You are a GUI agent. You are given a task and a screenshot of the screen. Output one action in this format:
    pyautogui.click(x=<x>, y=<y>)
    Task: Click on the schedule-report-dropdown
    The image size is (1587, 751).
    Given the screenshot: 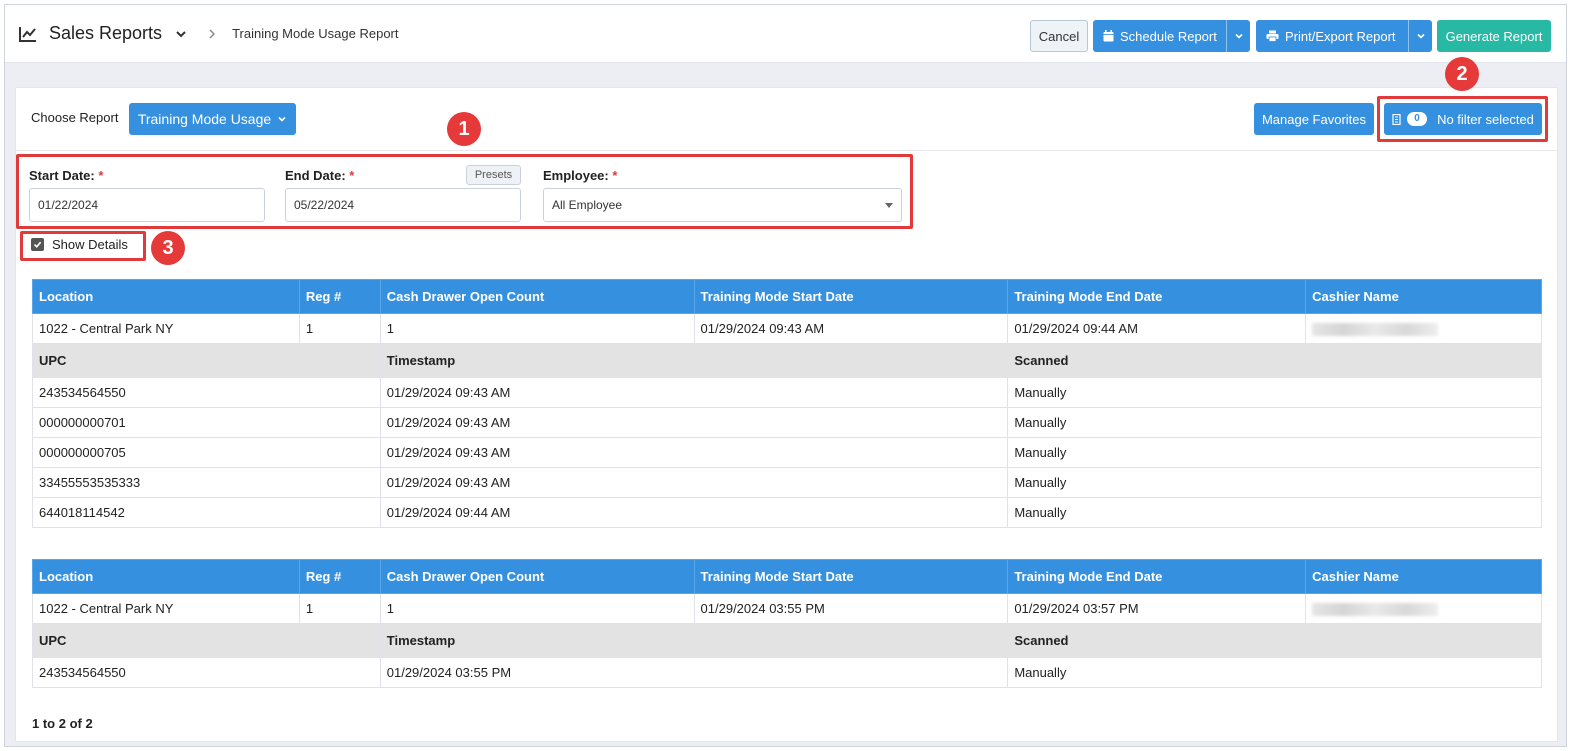 What is the action you would take?
    pyautogui.click(x=1238, y=36)
    